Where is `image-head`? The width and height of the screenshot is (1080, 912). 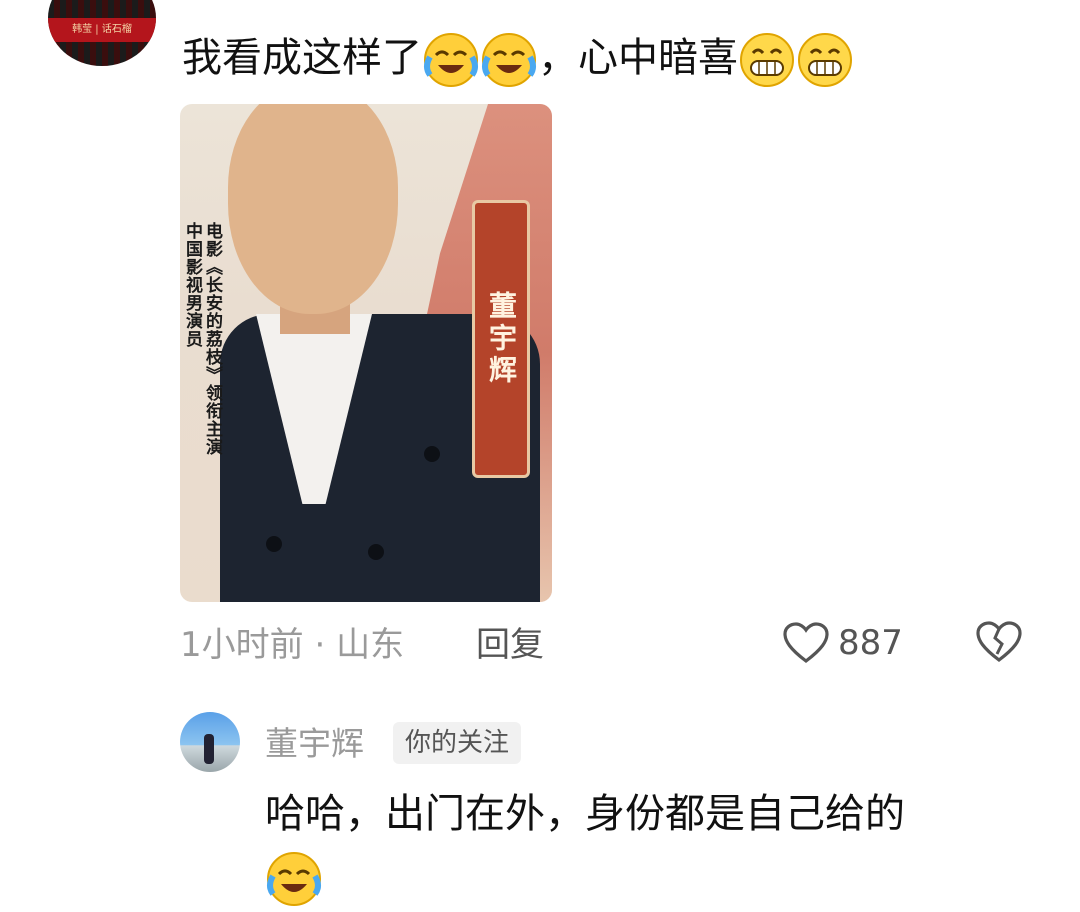
image-head is located at coordinates (313, 209).